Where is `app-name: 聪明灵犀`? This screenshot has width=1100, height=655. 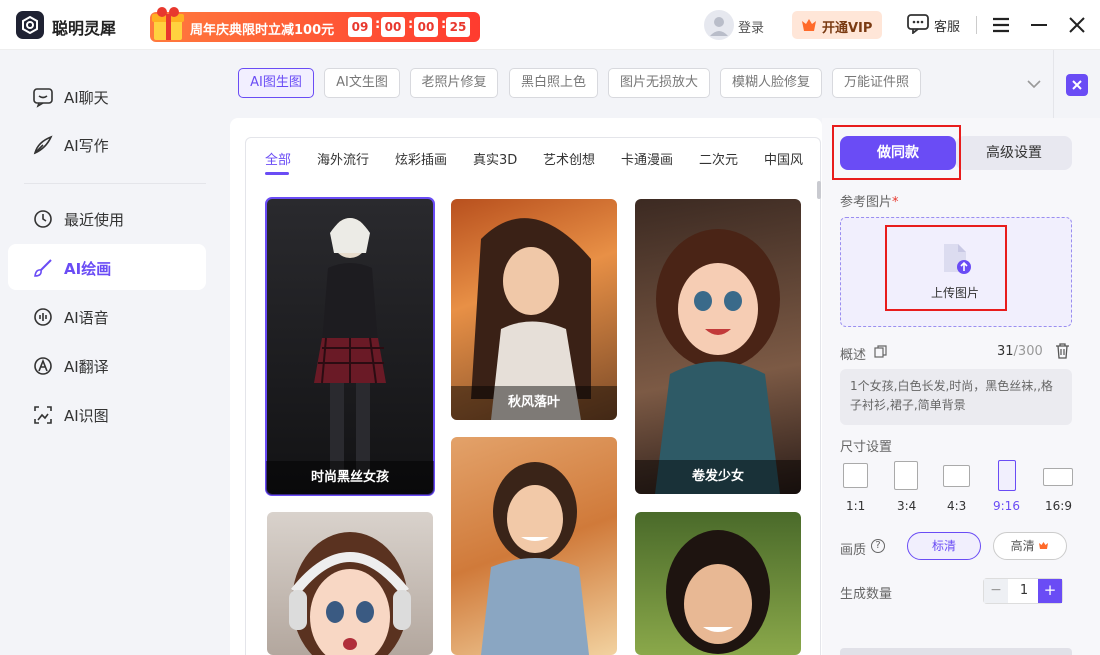
app-name: 聪明灵犀 is located at coordinates (84, 28).